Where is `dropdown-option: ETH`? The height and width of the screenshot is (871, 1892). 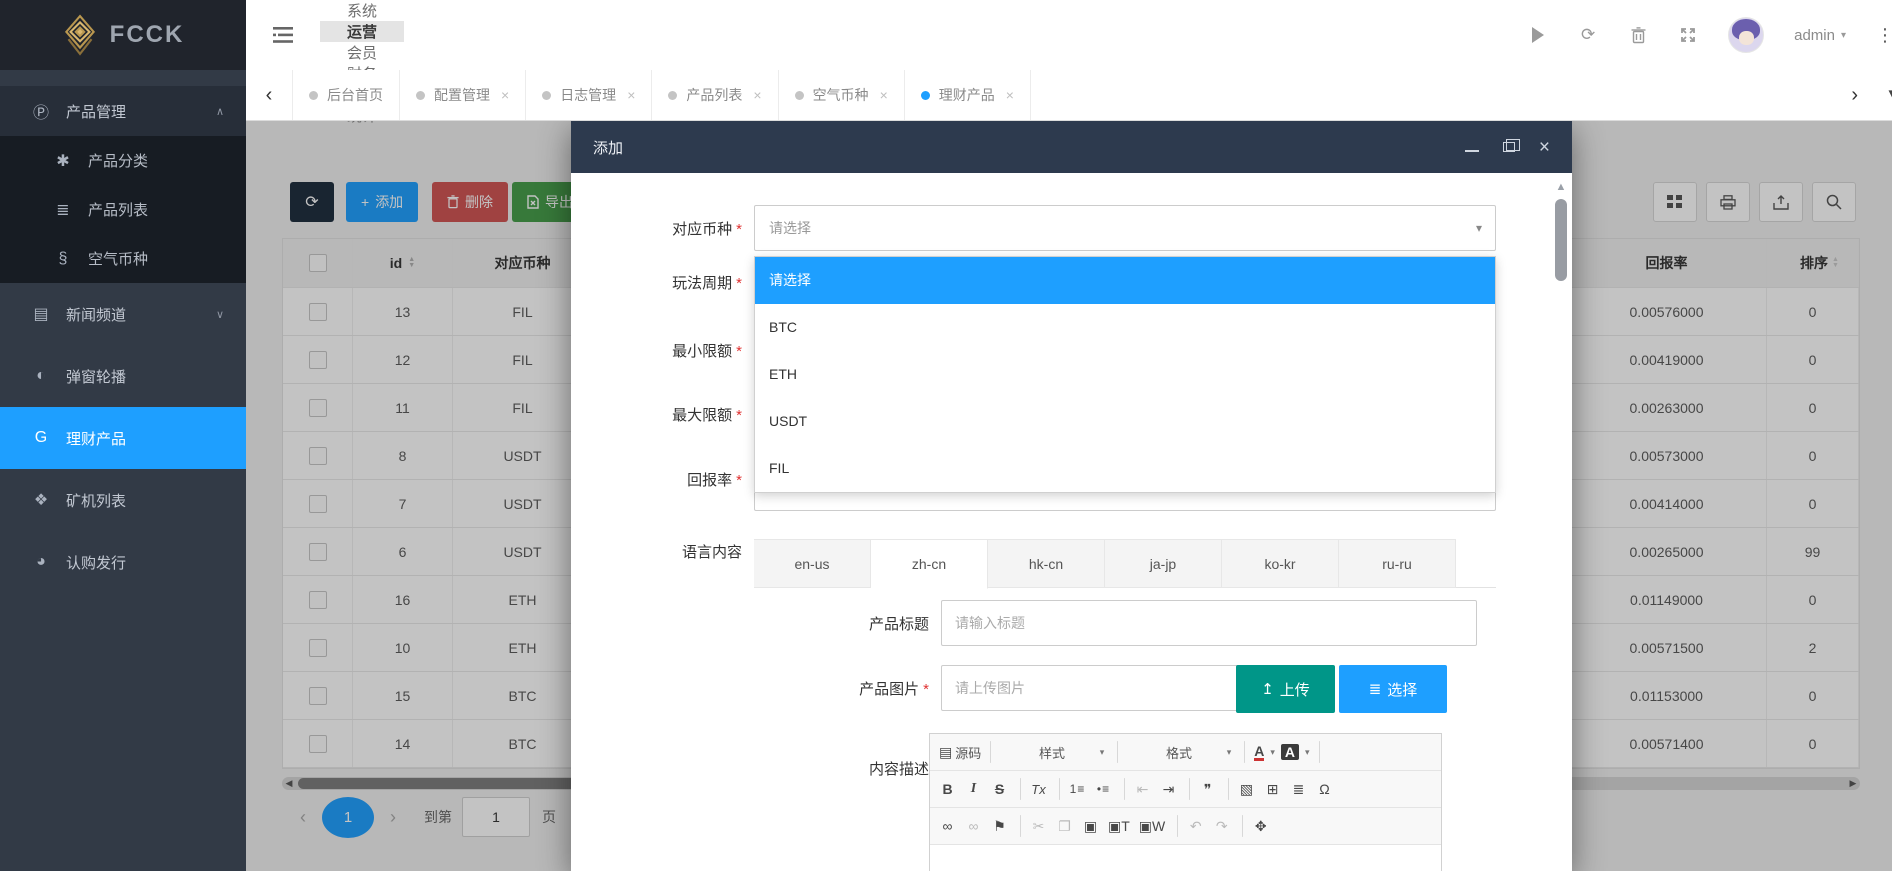 dropdown-option: ETH is located at coordinates (1125, 374).